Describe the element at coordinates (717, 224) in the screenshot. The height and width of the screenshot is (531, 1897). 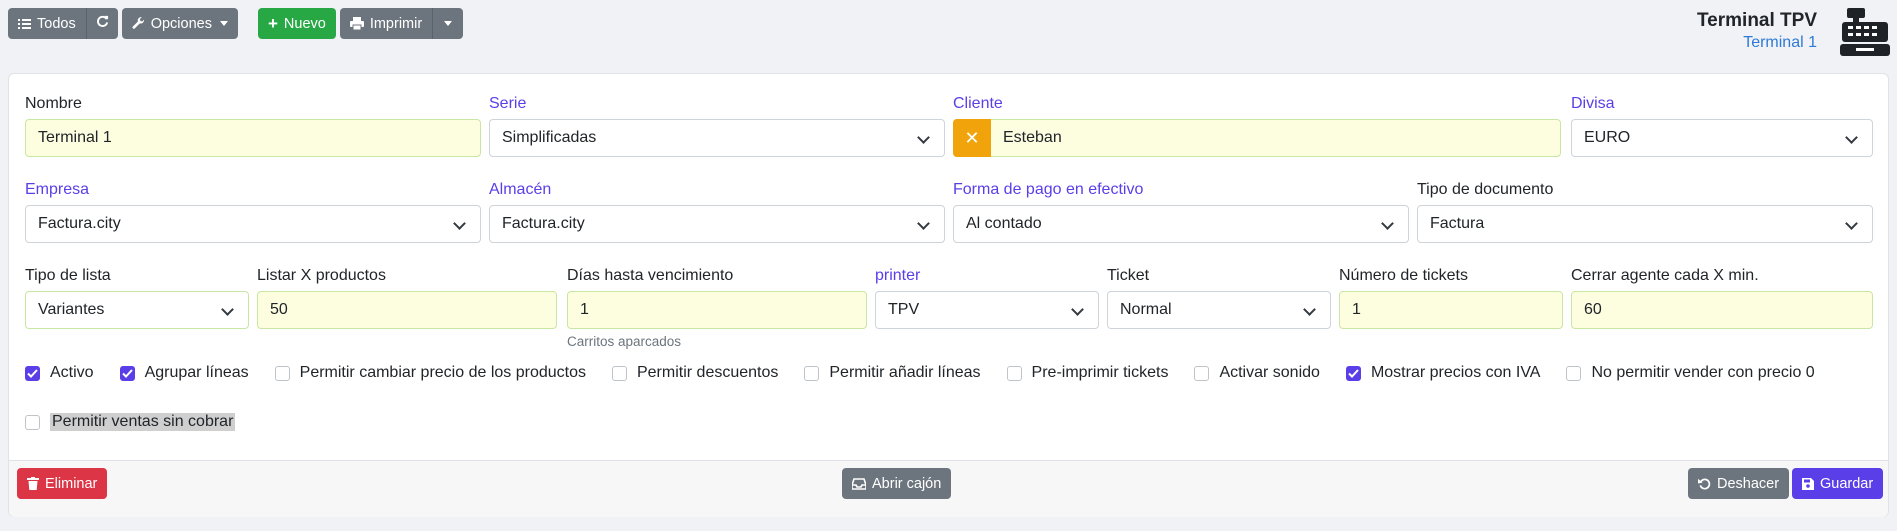
I see `almacen-select: Factura.city` at that location.